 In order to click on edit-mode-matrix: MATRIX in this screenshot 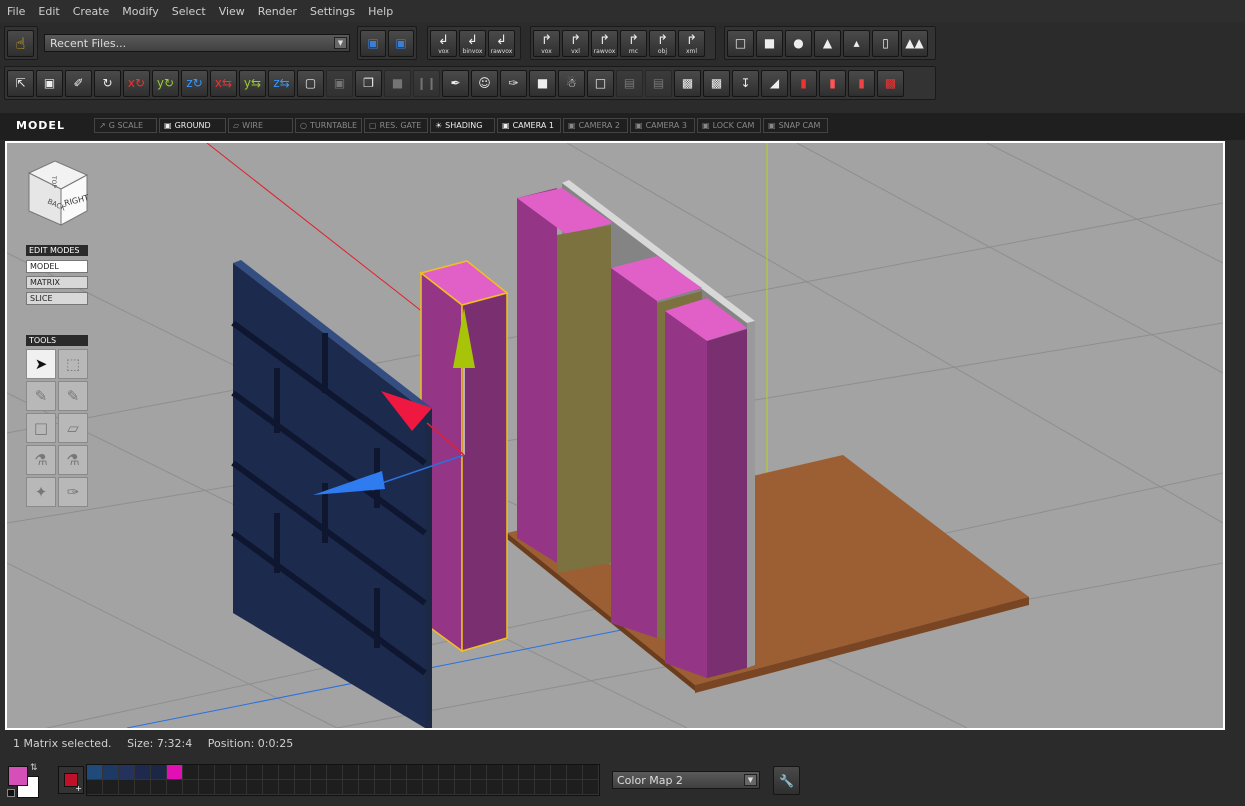, I will do `click(57, 282)`.